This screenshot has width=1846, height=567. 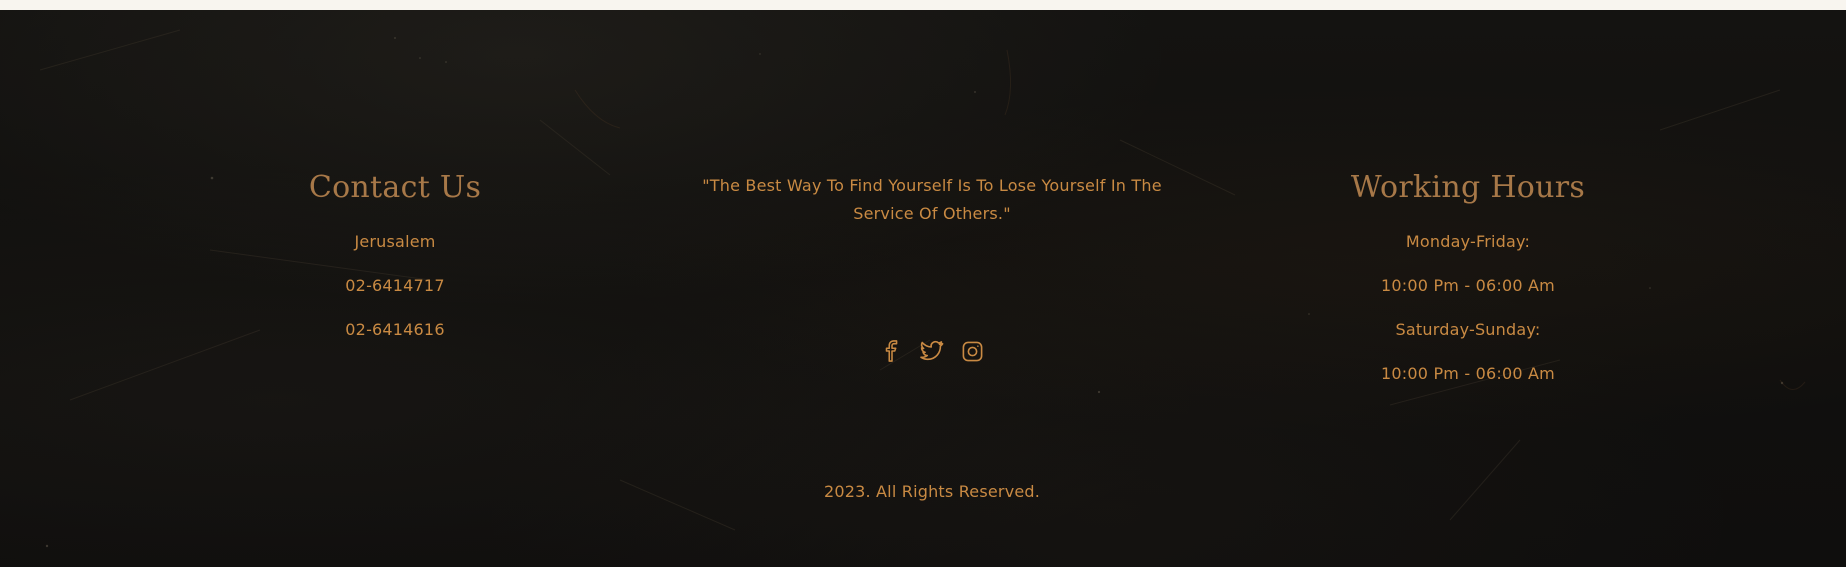 I want to click on instagram-icon, so click(x=972, y=353).